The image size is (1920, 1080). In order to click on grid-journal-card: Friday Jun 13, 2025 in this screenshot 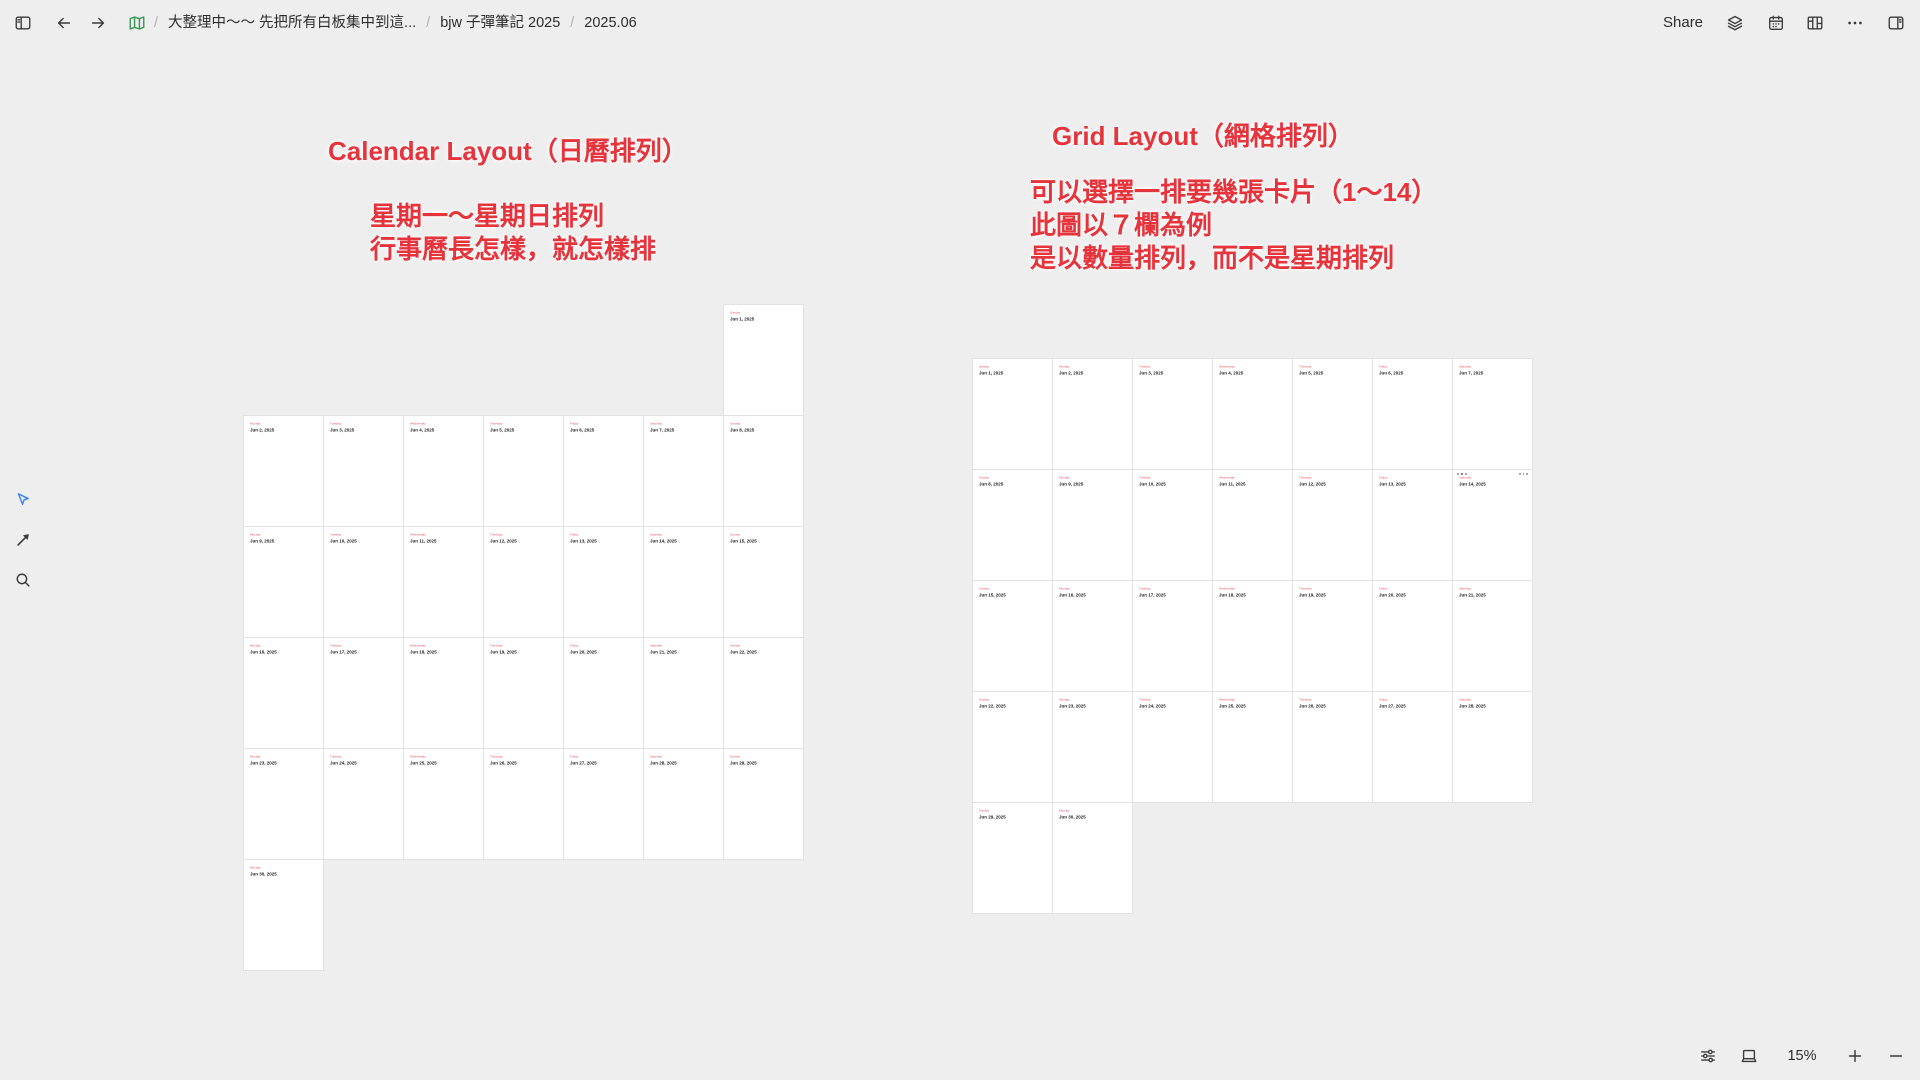, I will do `click(1412, 525)`.